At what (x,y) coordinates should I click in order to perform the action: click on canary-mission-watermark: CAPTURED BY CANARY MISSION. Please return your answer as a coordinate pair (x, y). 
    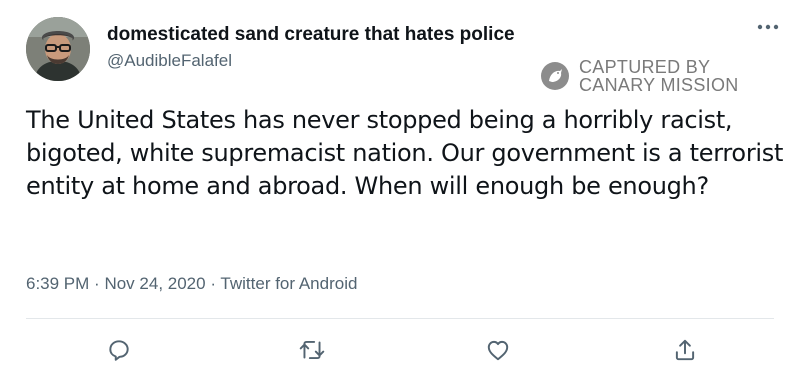
    Looking at the image, I should click on (639, 76).